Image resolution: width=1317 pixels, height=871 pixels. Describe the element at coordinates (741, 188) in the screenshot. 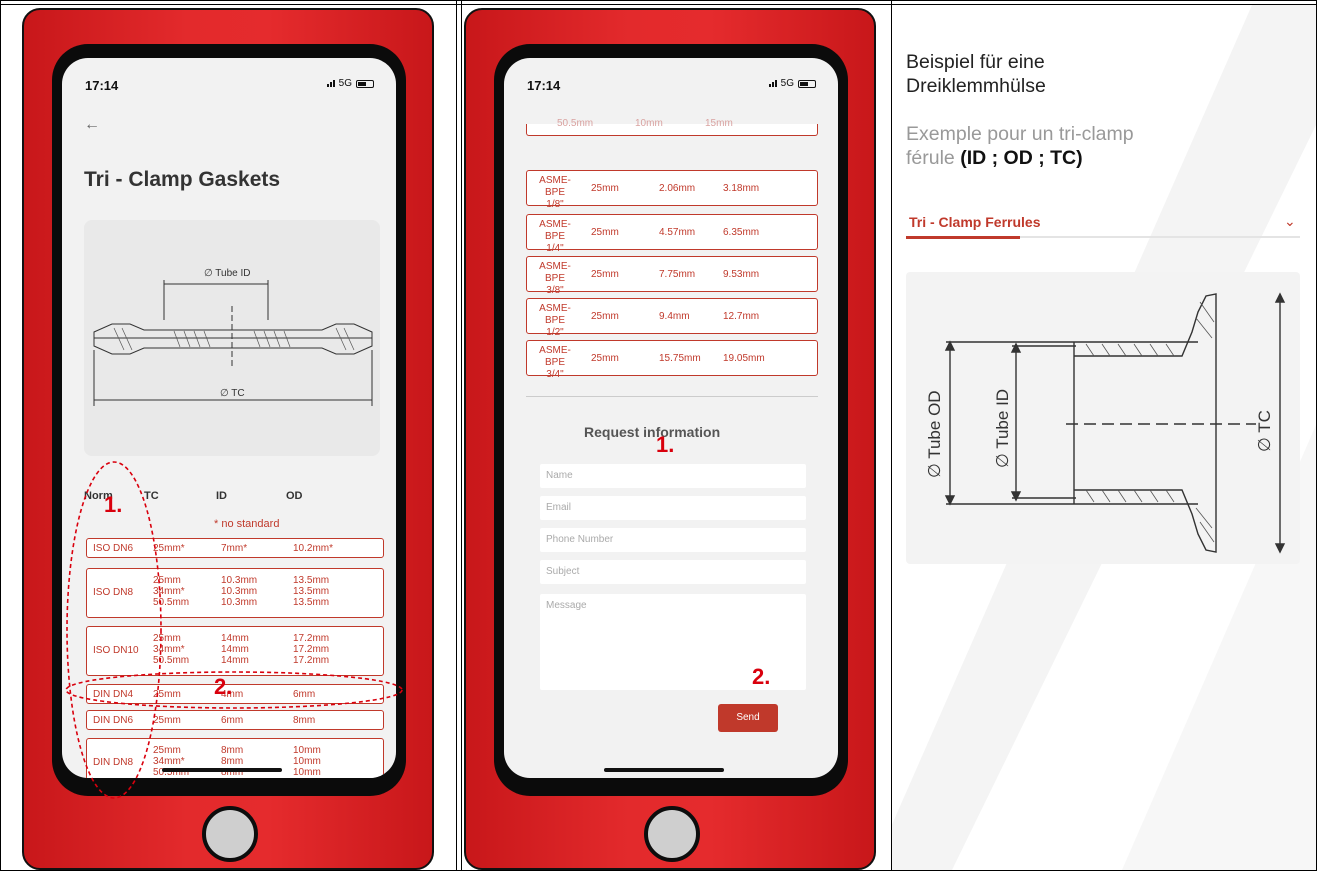

I see `cell-od: 3.18mm` at that location.